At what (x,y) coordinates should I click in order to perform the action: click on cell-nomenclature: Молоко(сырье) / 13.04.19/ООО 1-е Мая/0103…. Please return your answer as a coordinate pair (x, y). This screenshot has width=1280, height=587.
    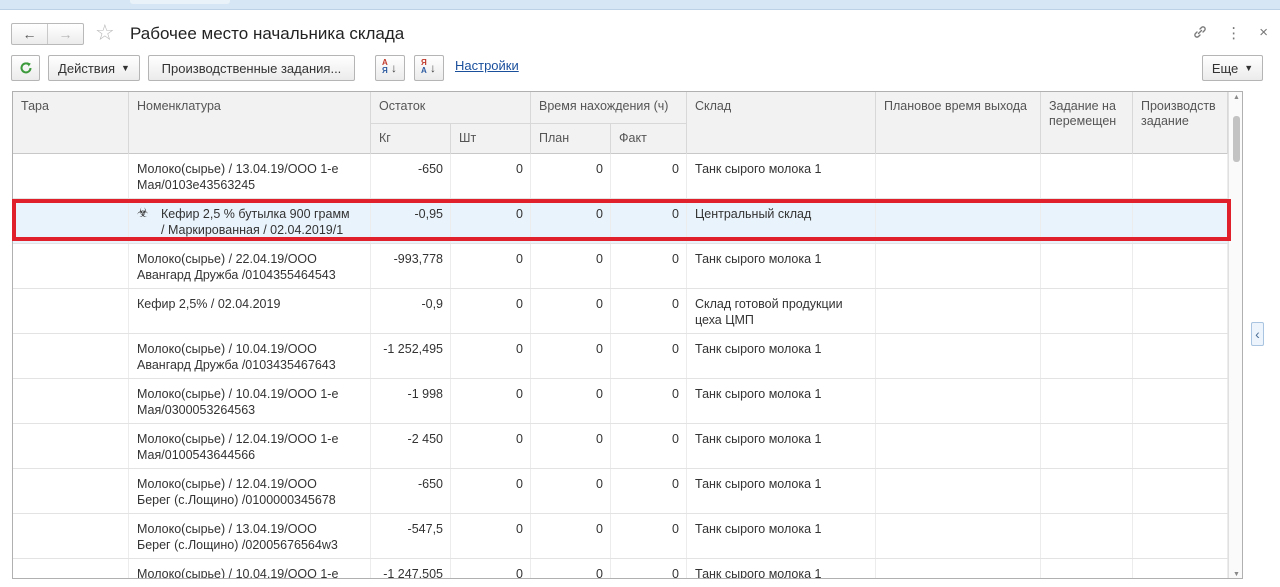
    Looking at the image, I should click on (250, 176).